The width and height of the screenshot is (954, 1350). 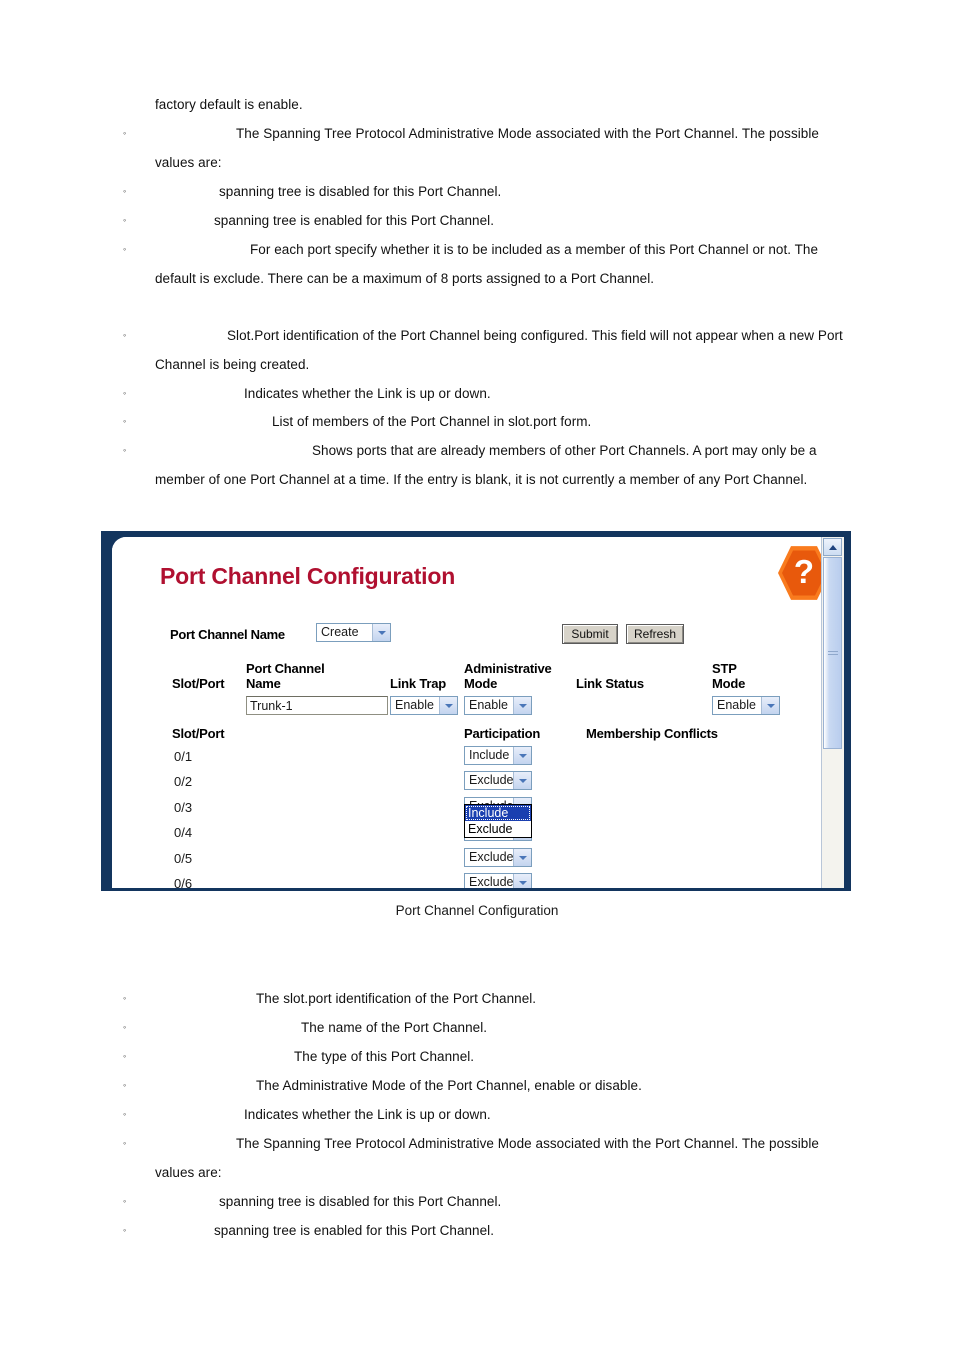 I want to click on member-slot-port-label: 0/3, so click(x=183, y=807).